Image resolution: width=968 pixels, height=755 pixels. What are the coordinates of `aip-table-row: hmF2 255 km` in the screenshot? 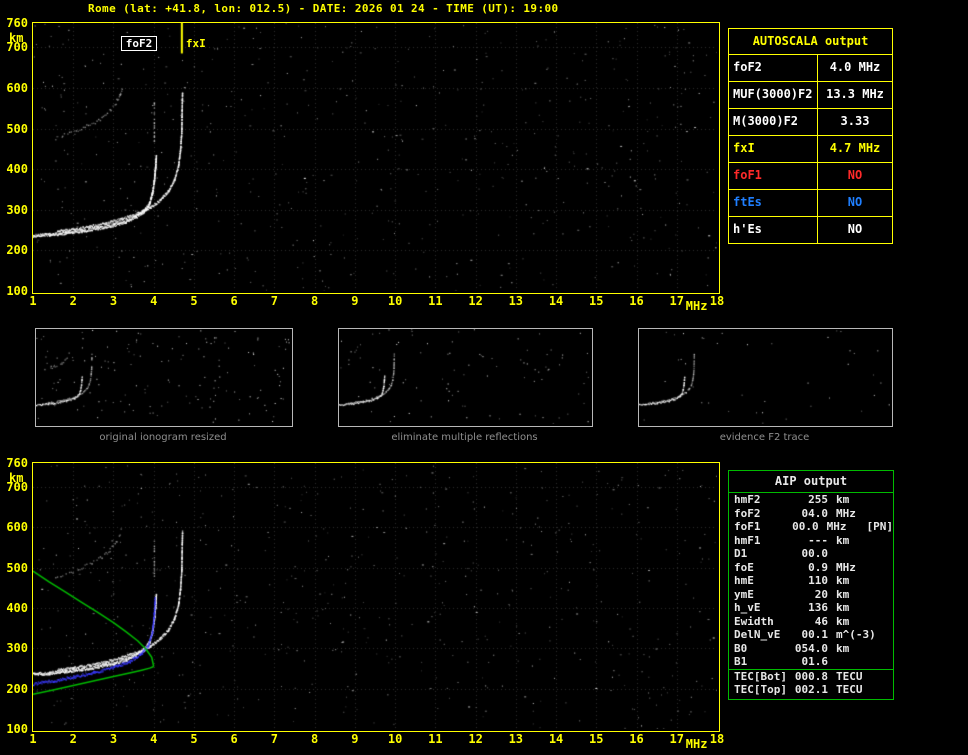 It's located at (811, 500).